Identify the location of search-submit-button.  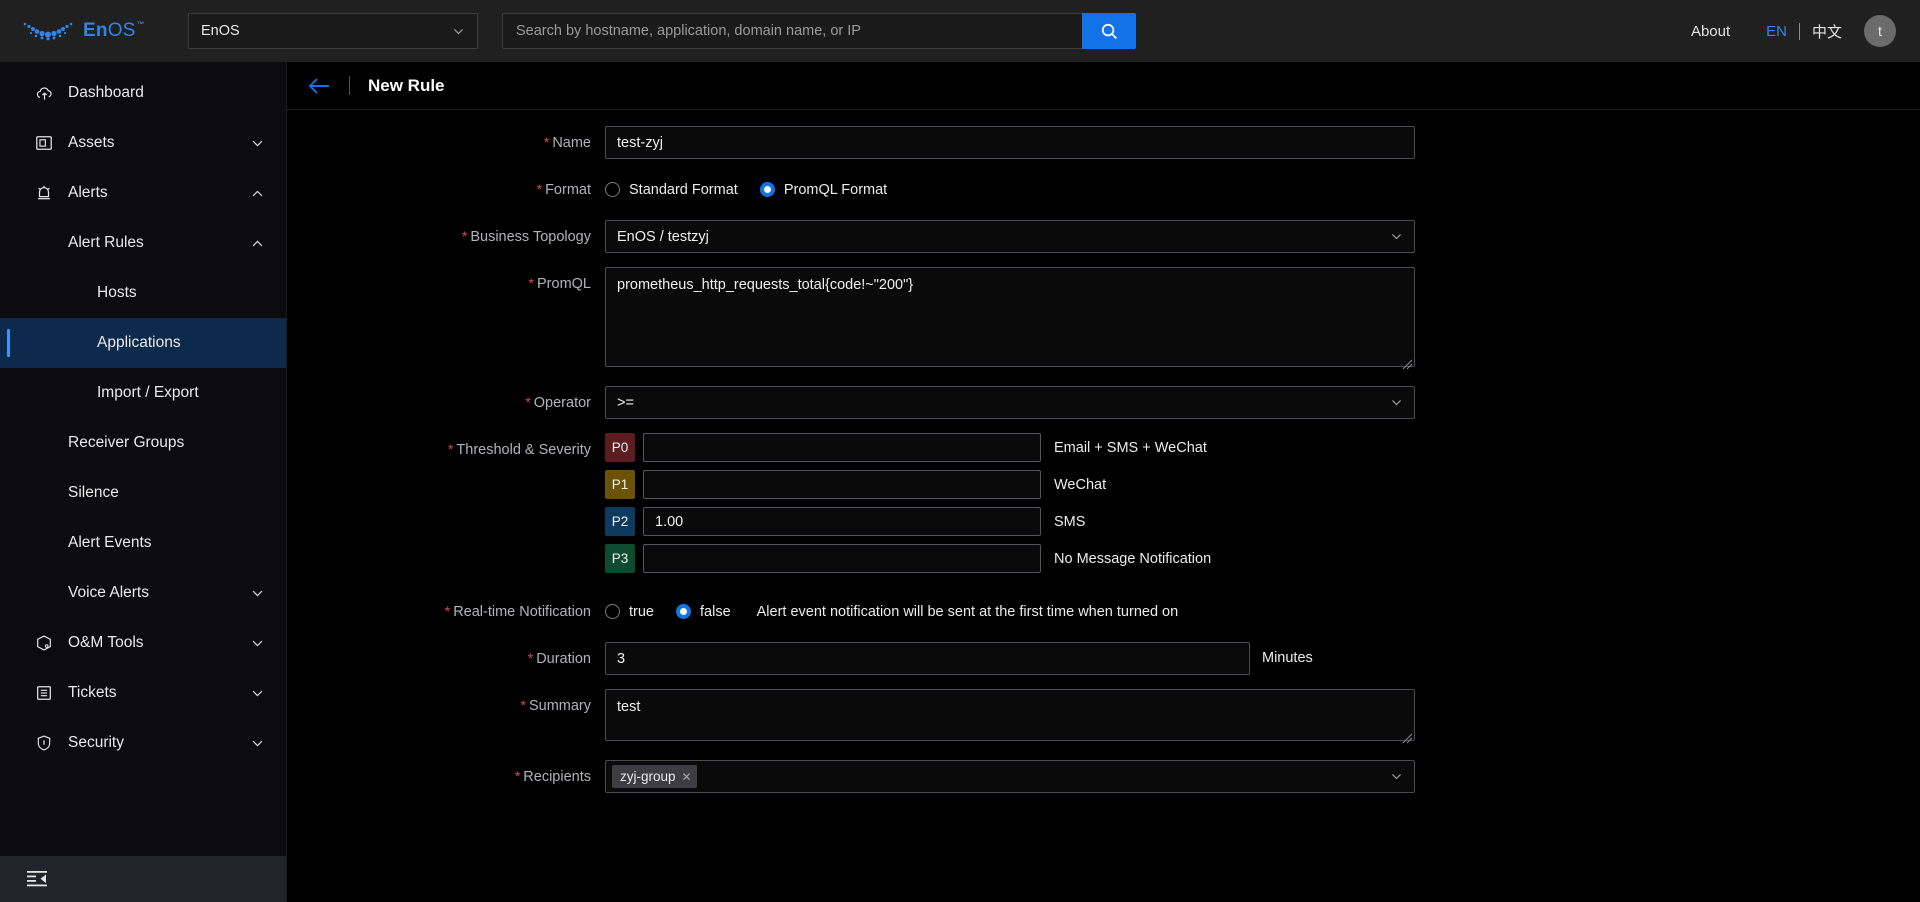
(1109, 31).